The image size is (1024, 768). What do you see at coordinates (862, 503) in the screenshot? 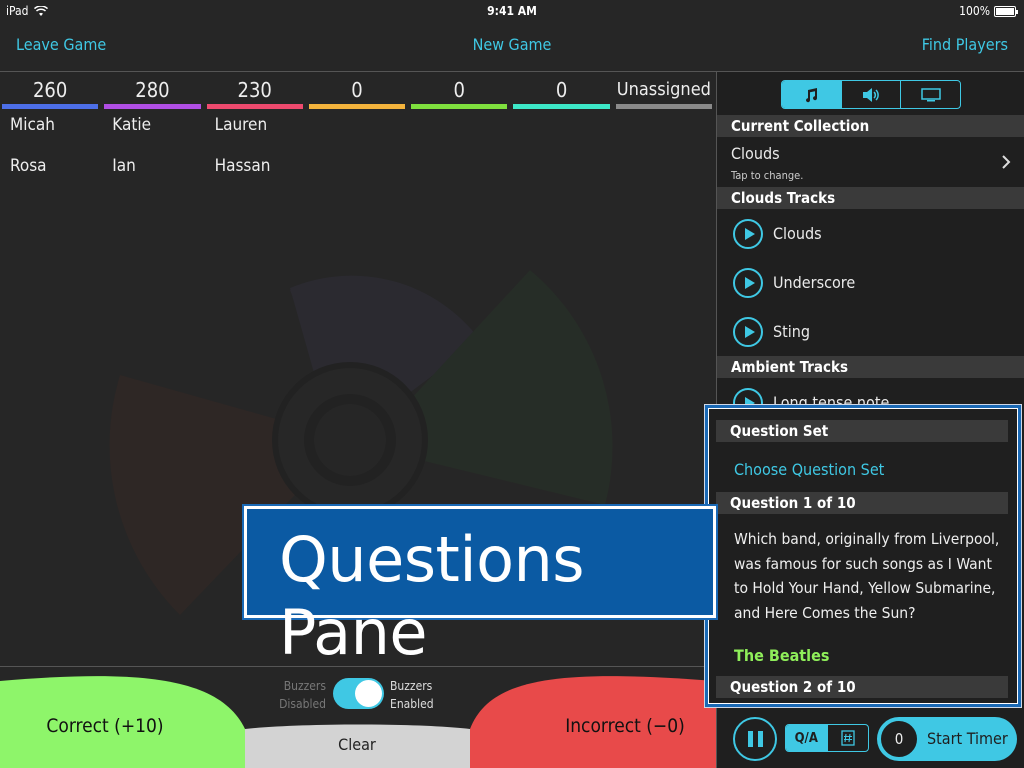
I see `question-1-header: Question 1 of 10` at bounding box center [862, 503].